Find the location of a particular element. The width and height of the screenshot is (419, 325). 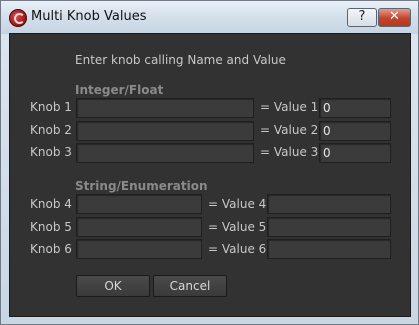

value-1-input is located at coordinates (355, 108).